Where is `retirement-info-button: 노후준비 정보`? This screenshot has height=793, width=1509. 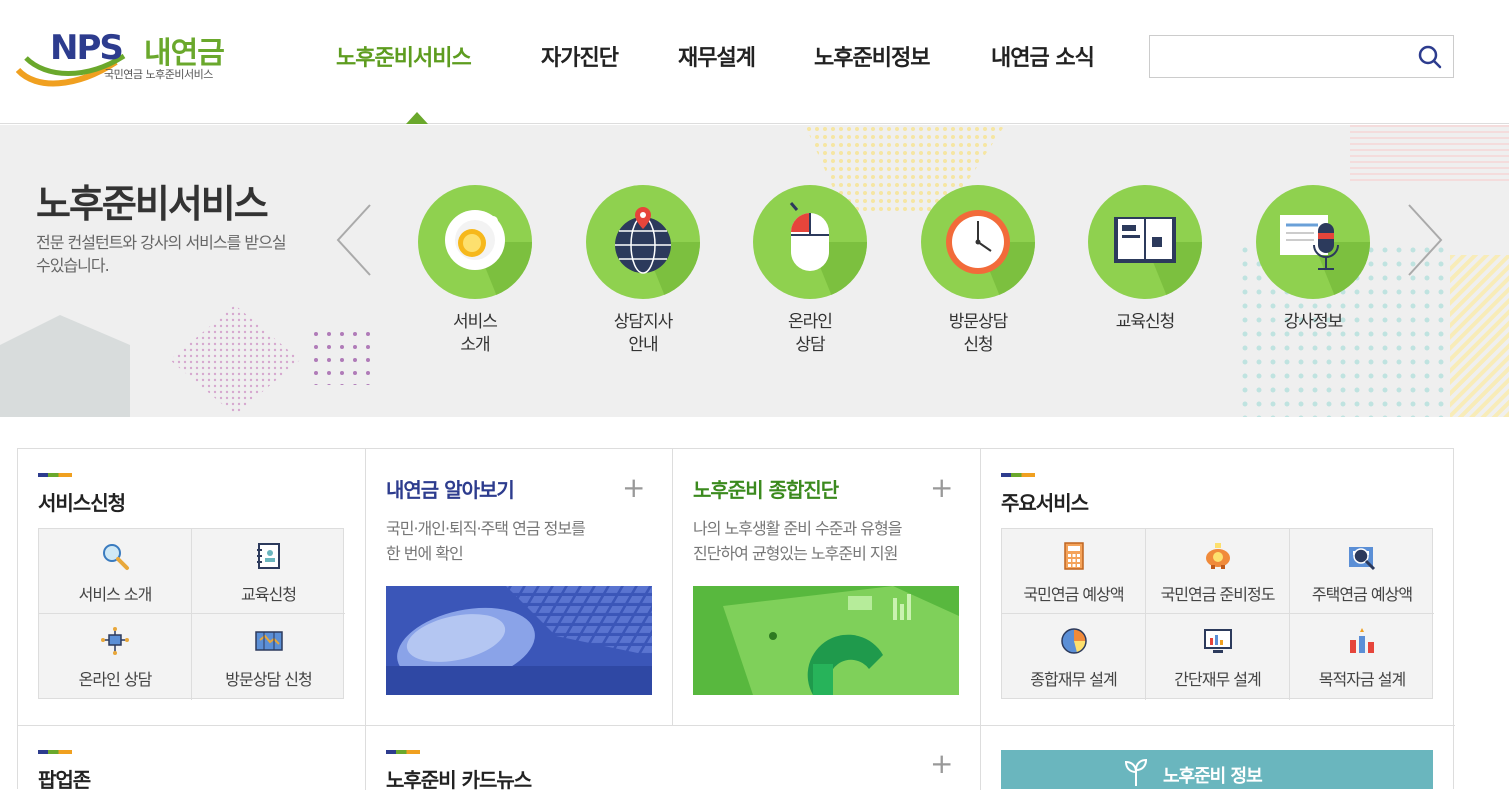 retirement-info-button: 노후준비 정보 is located at coordinates (1217, 769).